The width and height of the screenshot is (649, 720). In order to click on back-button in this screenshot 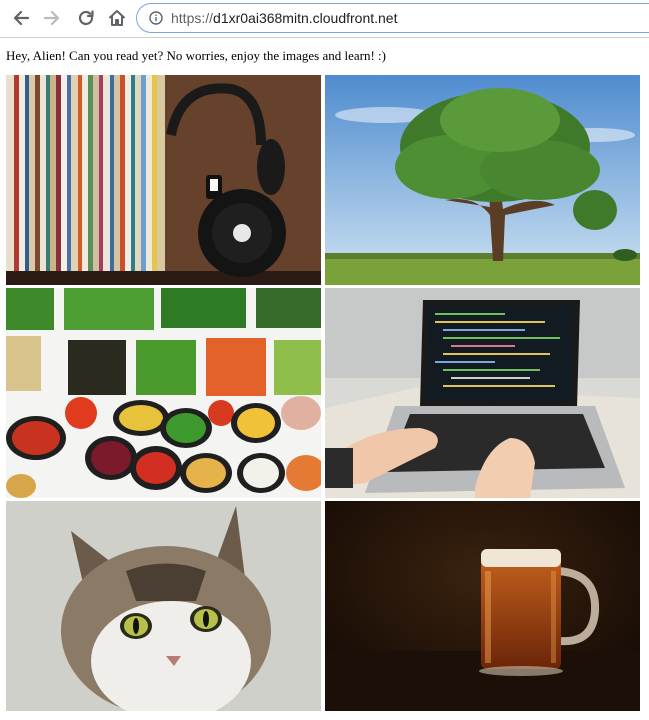, I will do `click(21, 18)`.